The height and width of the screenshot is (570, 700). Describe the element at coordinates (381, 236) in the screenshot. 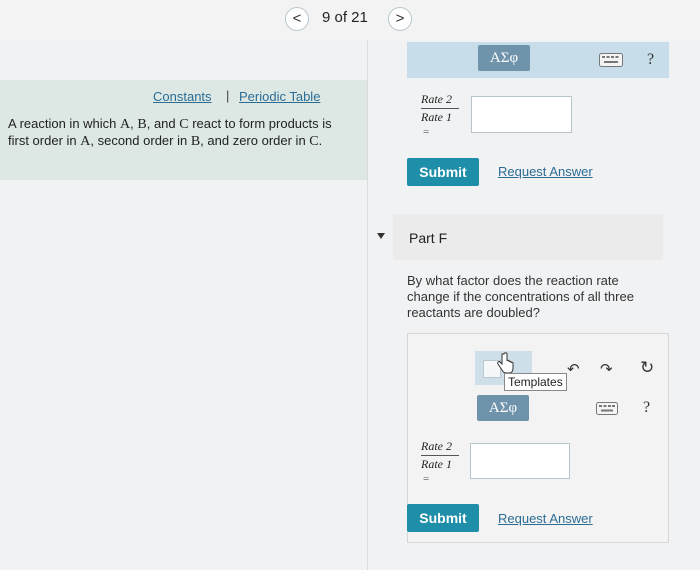

I see `collapse-caret-icon` at that location.